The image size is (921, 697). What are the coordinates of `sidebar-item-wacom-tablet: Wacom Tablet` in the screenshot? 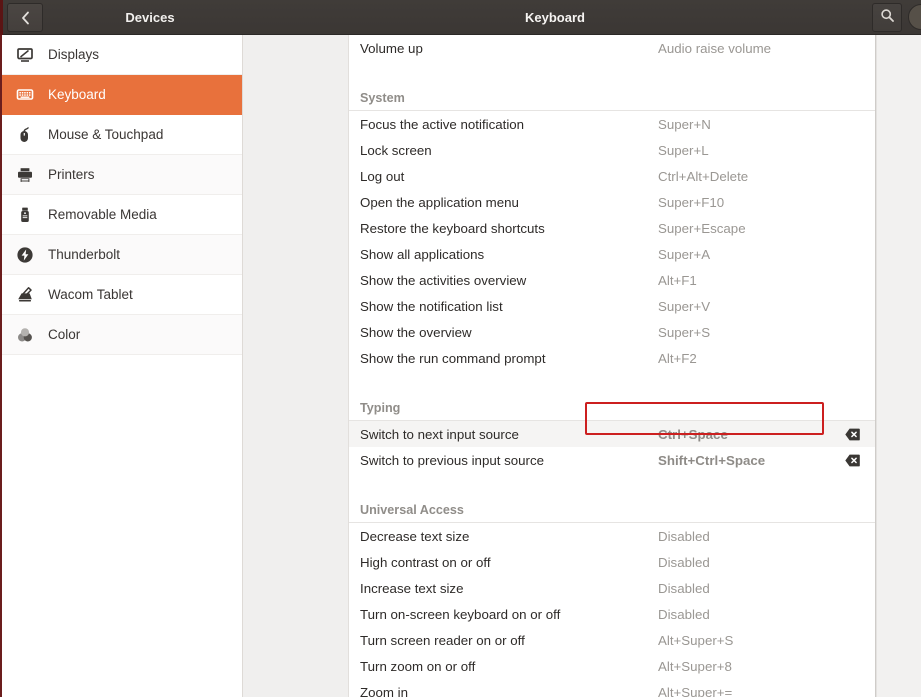 It's located at (121, 295).